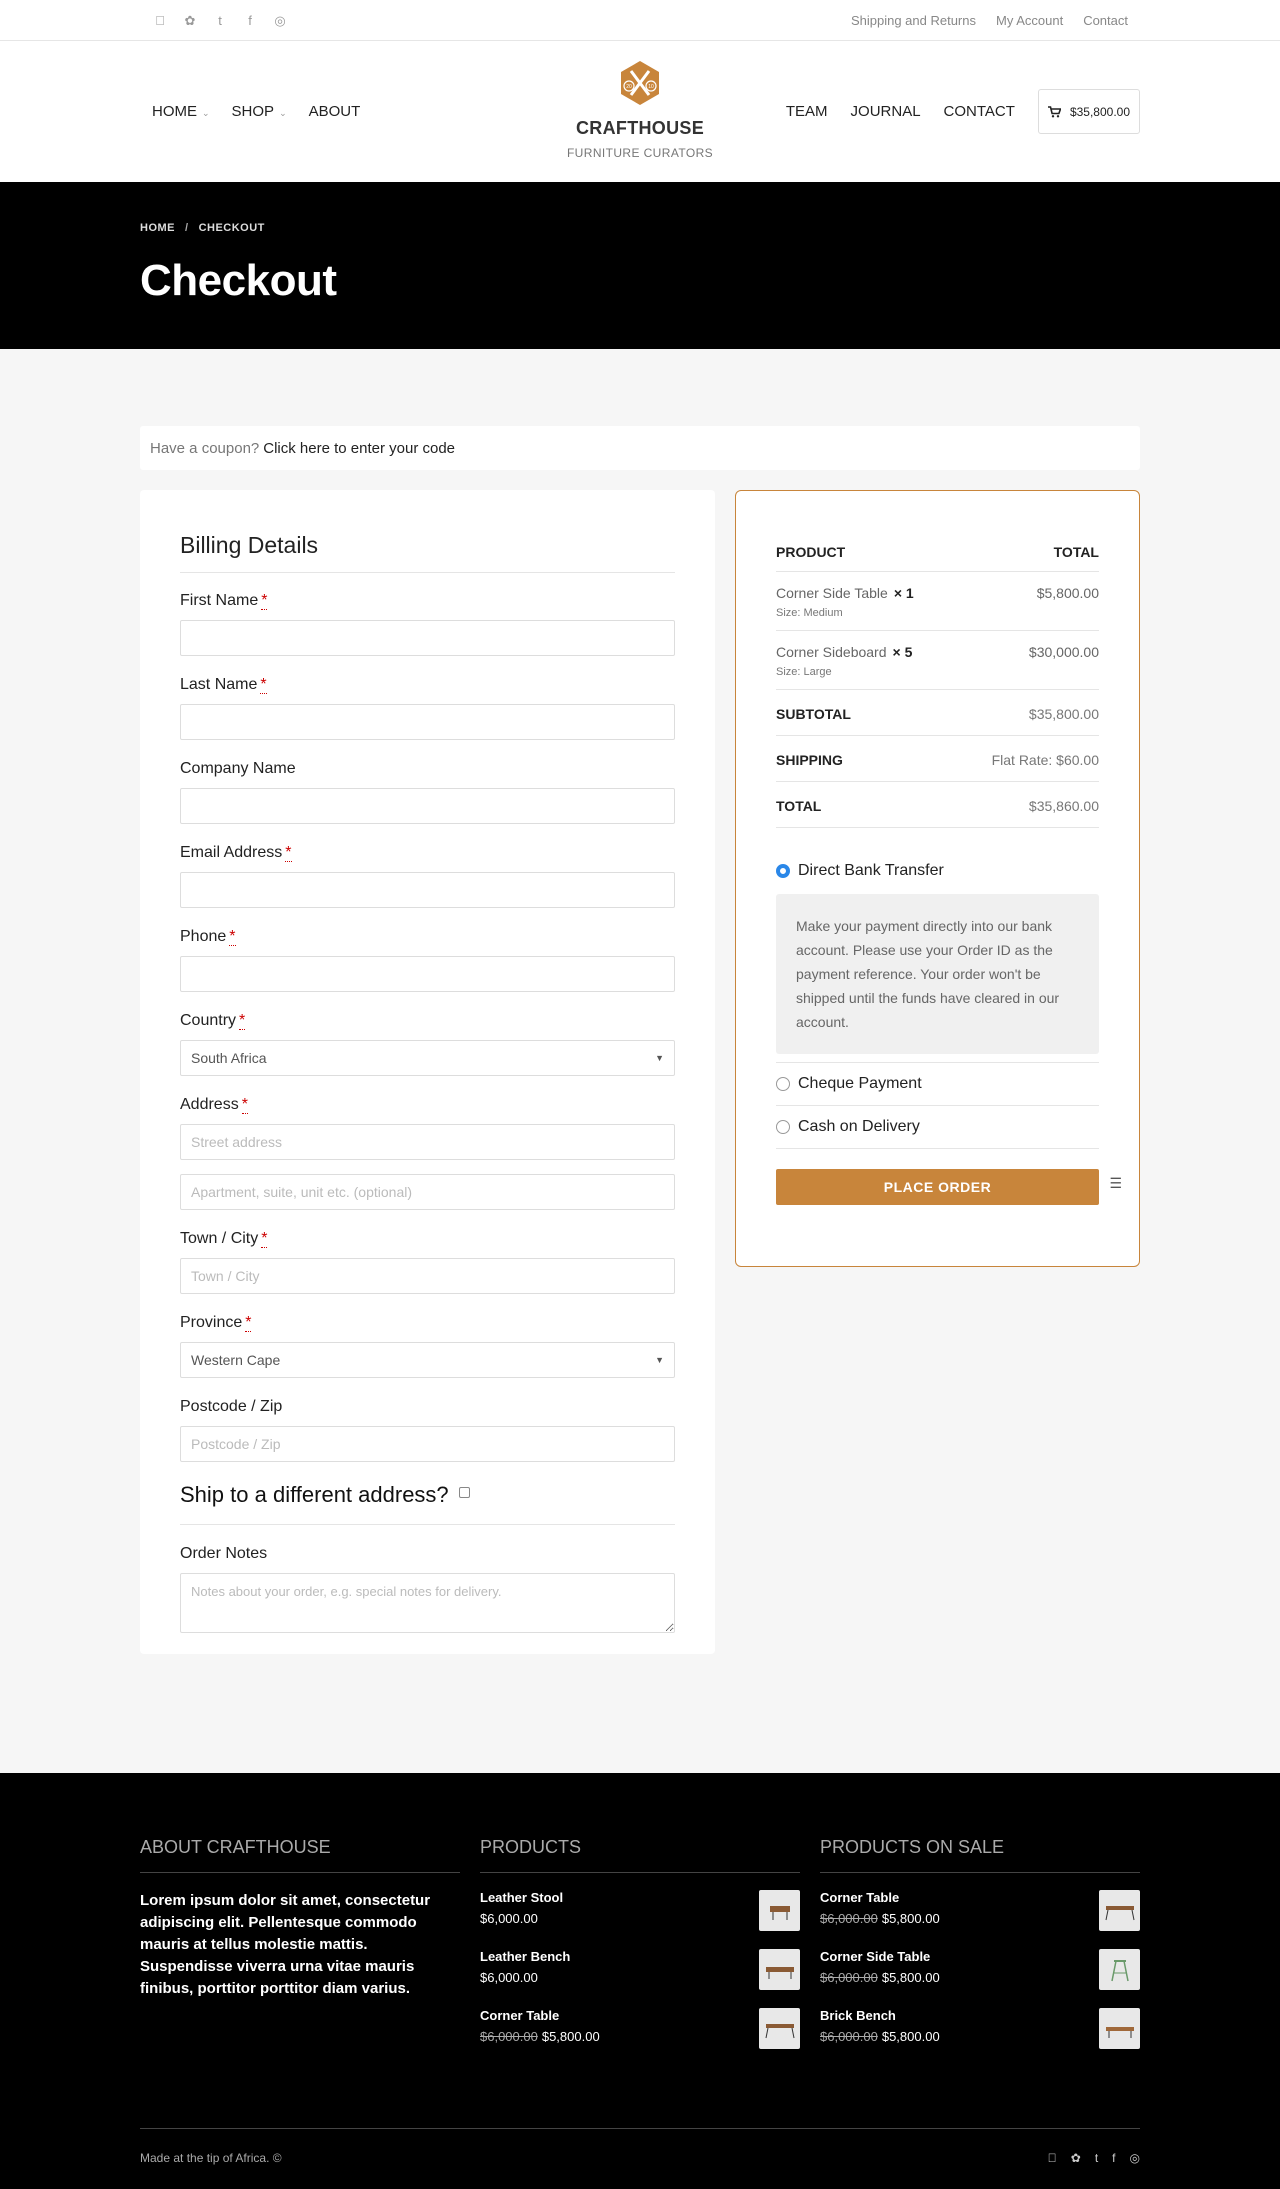 The height and width of the screenshot is (2189, 1280). Describe the element at coordinates (902, 652) in the screenshot. I see `item-qty: × 5` at that location.